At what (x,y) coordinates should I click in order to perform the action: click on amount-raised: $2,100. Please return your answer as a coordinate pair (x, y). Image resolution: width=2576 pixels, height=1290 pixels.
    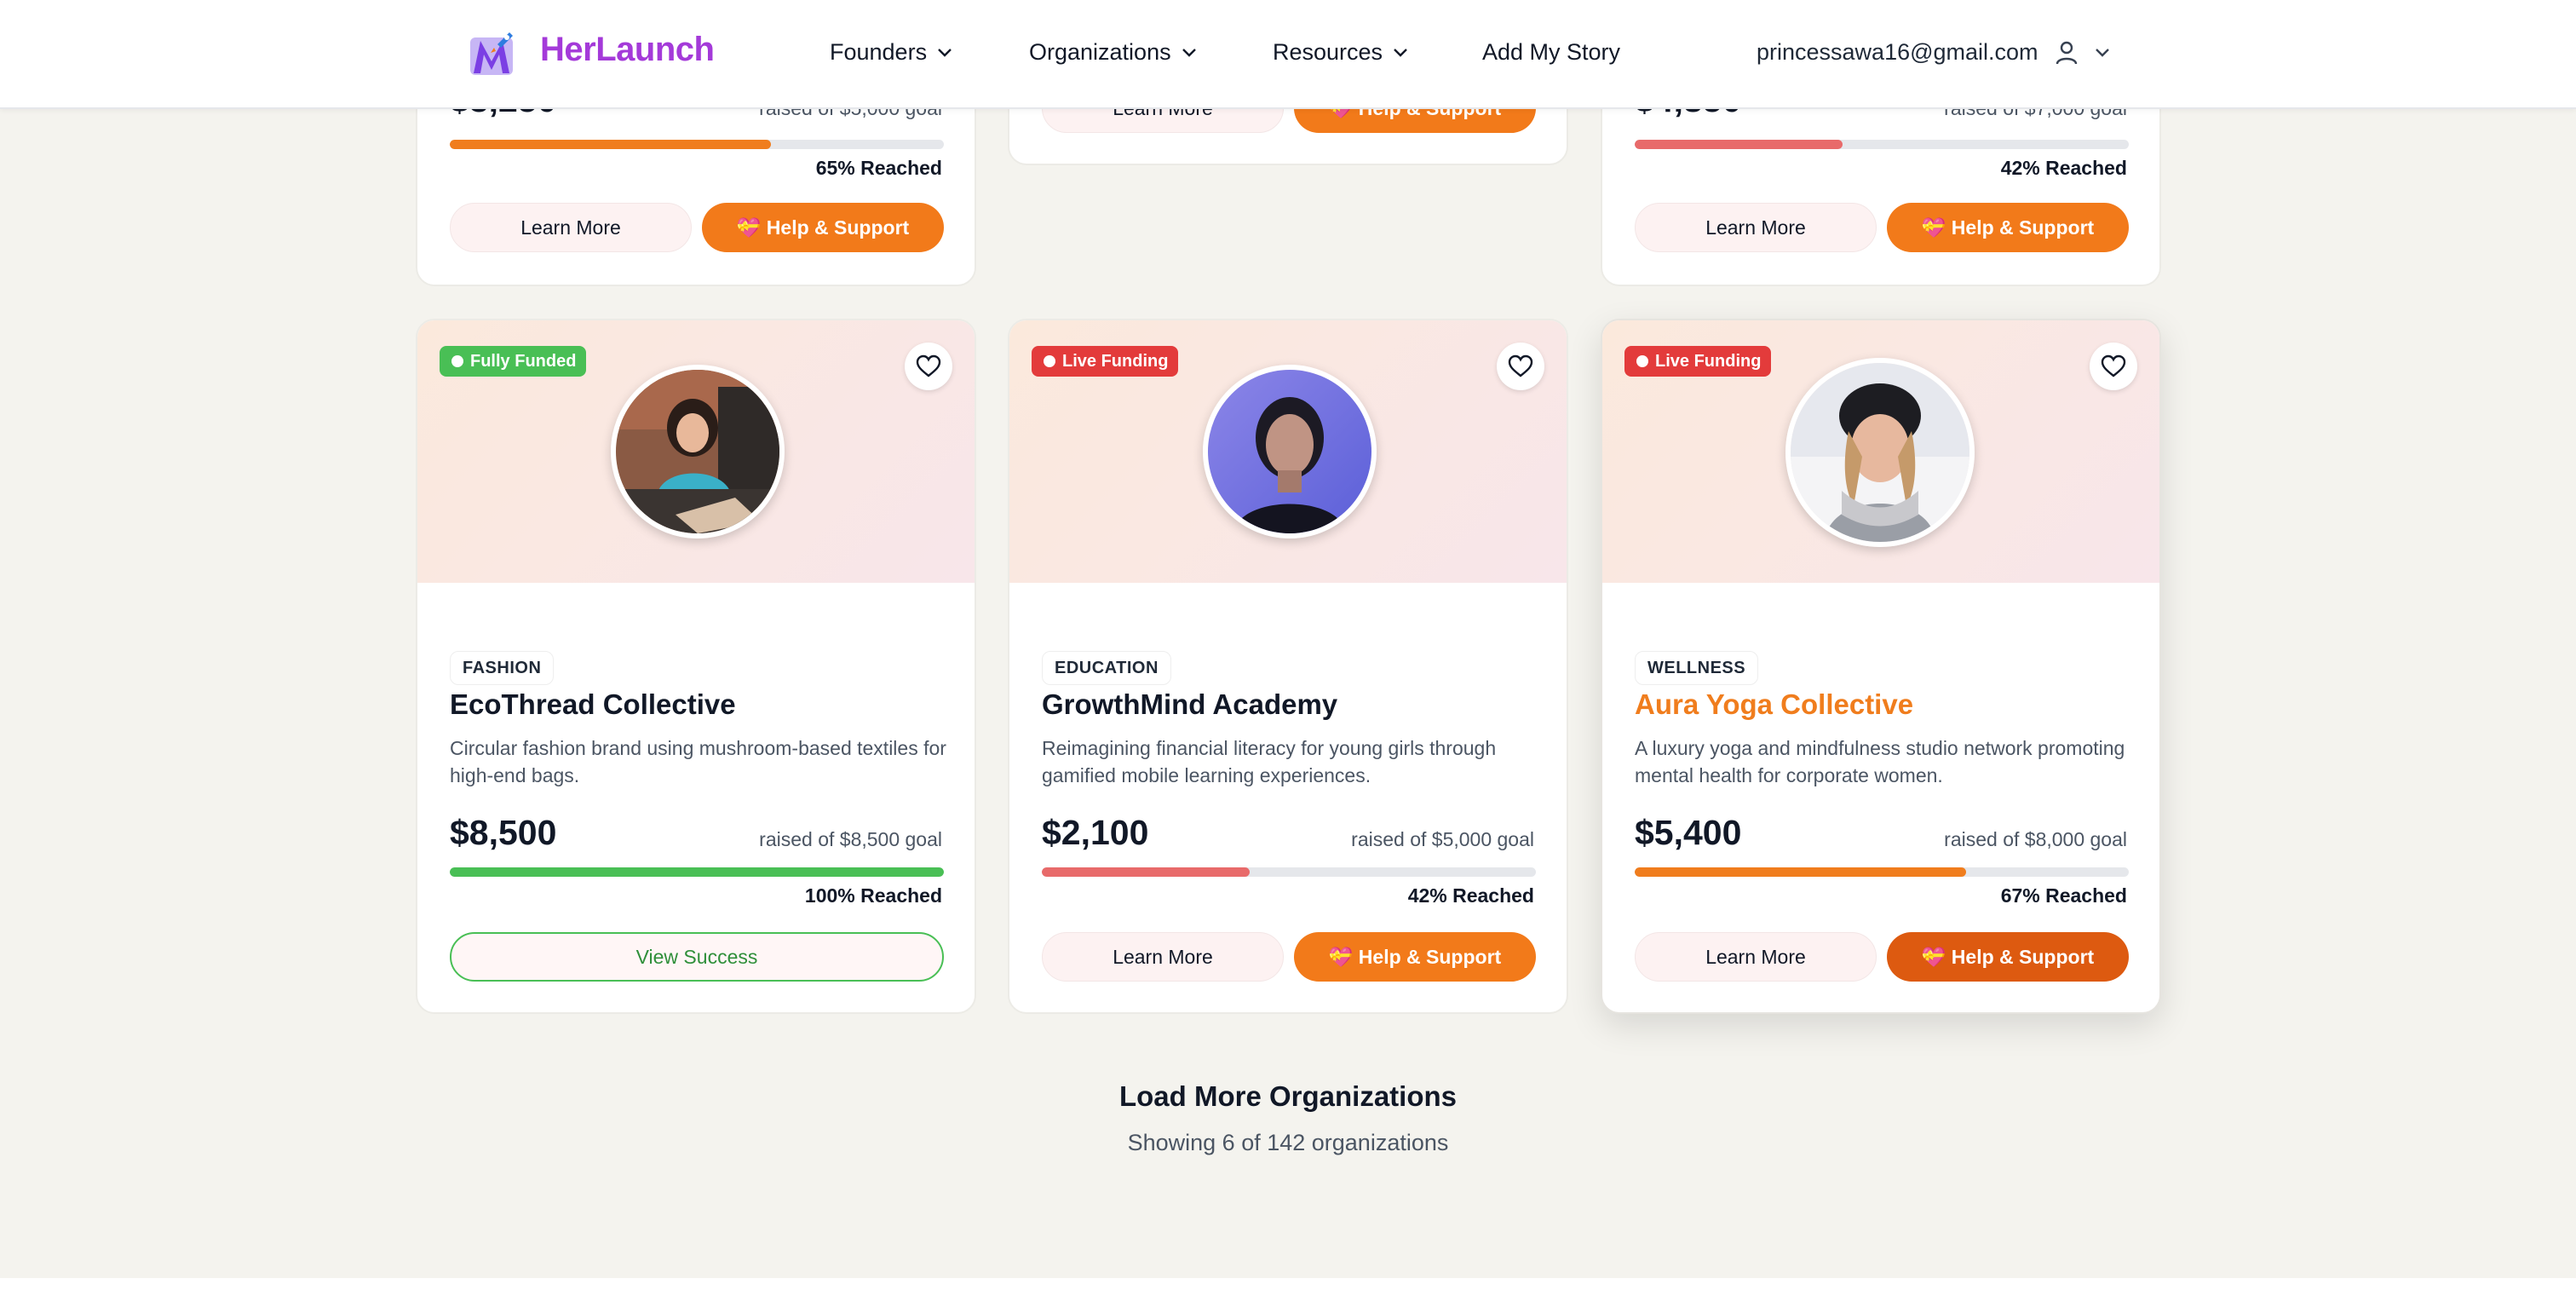
    Looking at the image, I should click on (1096, 832).